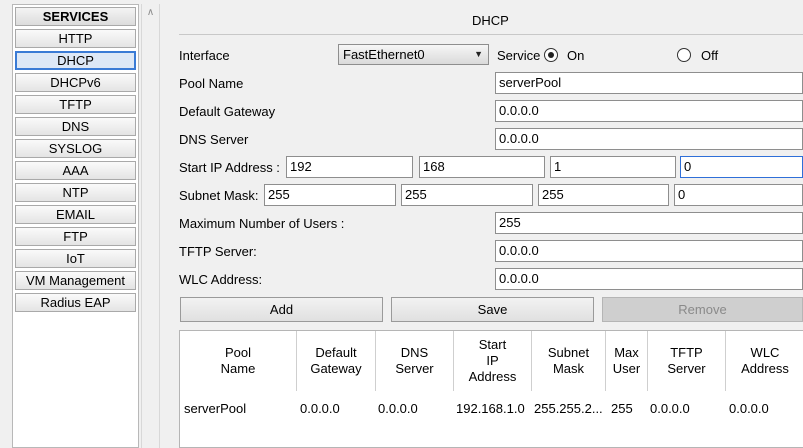  Describe the element at coordinates (75, 214) in the screenshot. I see `service-email-button: EMAIL` at that location.